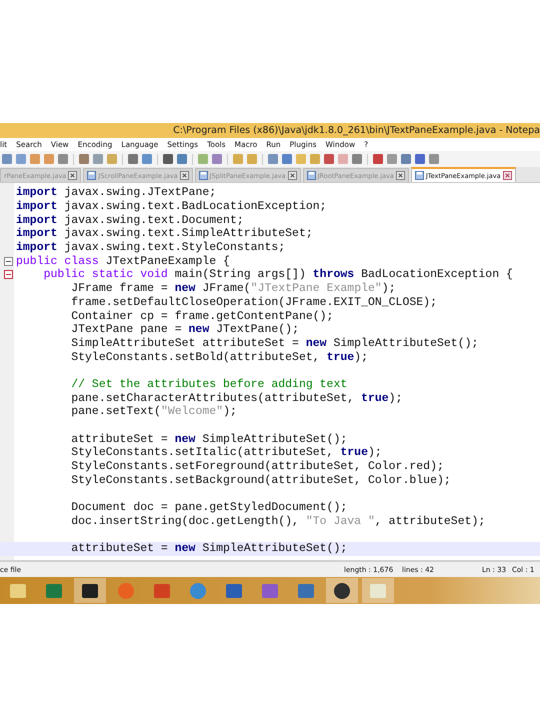 The image size is (540, 720). Describe the element at coordinates (278, 521) in the screenshot. I see `code-line: doc.insertString(doc.getLength(), "To Java ", attributeSet);` at that location.